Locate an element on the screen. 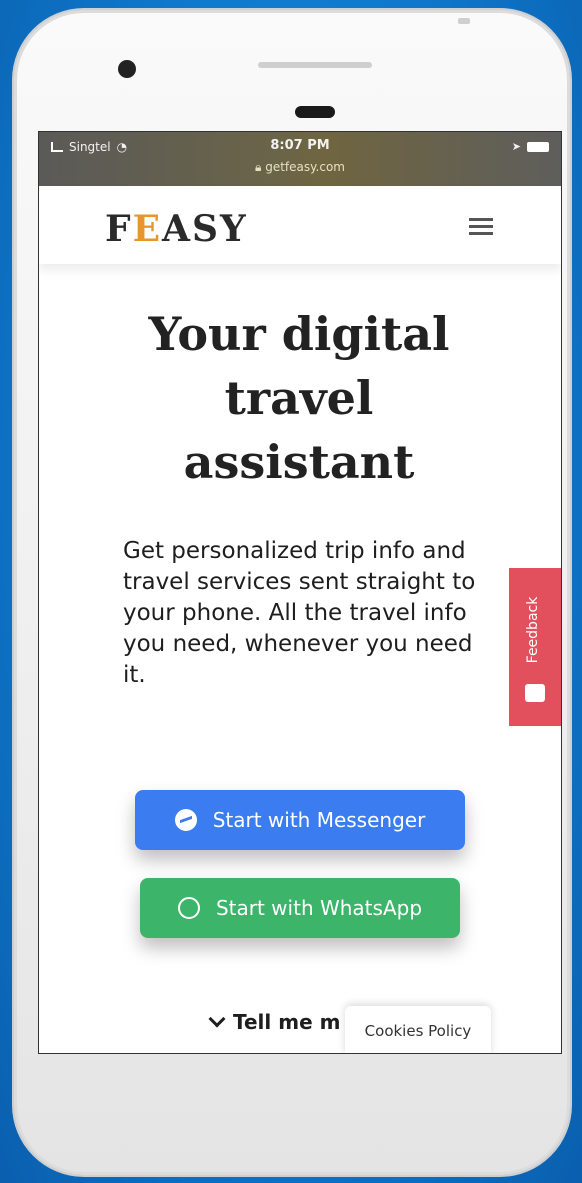 This screenshot has height=1183, width=582. battery-icon is located at coordinates (538, 146).